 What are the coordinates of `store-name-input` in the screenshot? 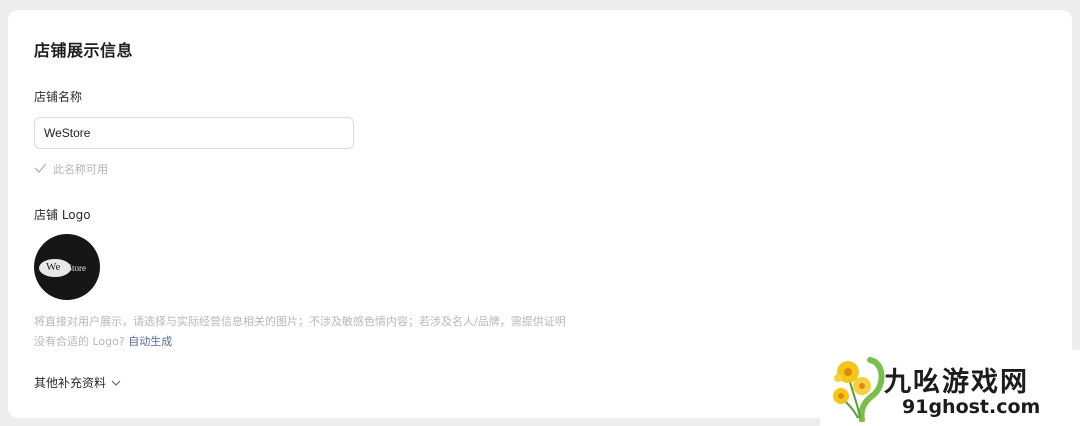 It's located at (194, 133).